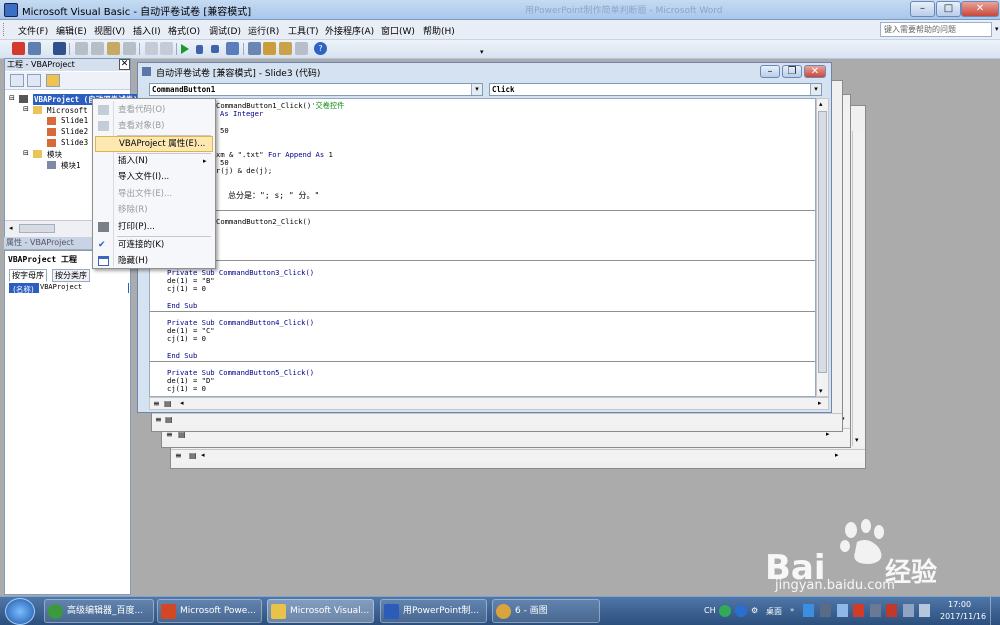  Describe the element at coordinates (18, 48) in the screenshot. I see `view-host-app-icon` at that location.